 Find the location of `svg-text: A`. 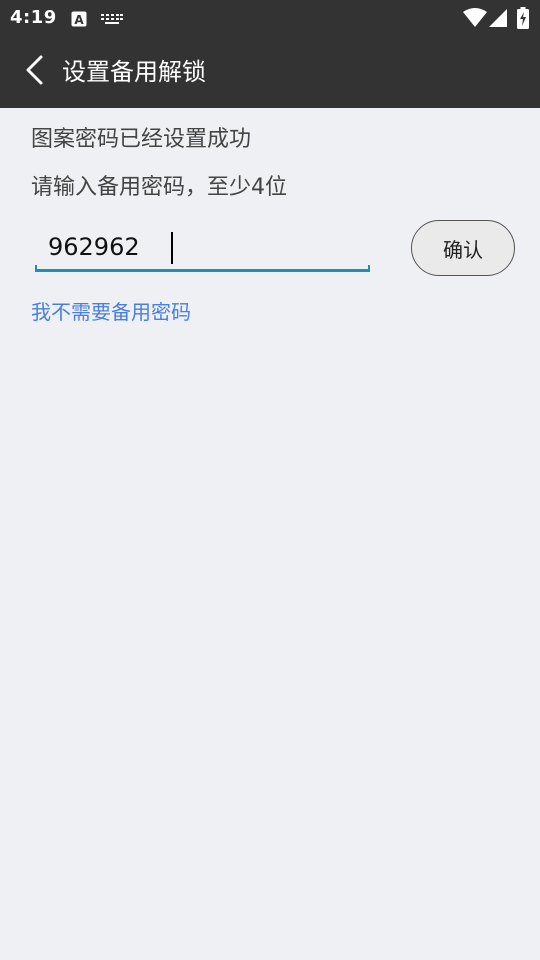

svg-text: A is located at coordinates (79, 20).